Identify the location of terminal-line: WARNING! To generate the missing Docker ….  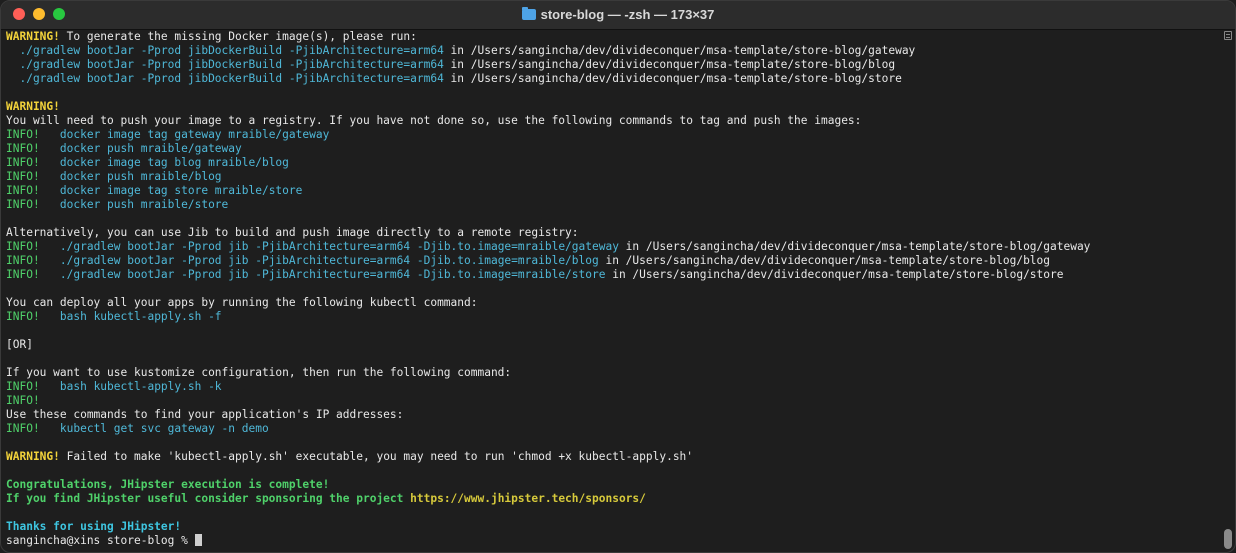
(612, 37).